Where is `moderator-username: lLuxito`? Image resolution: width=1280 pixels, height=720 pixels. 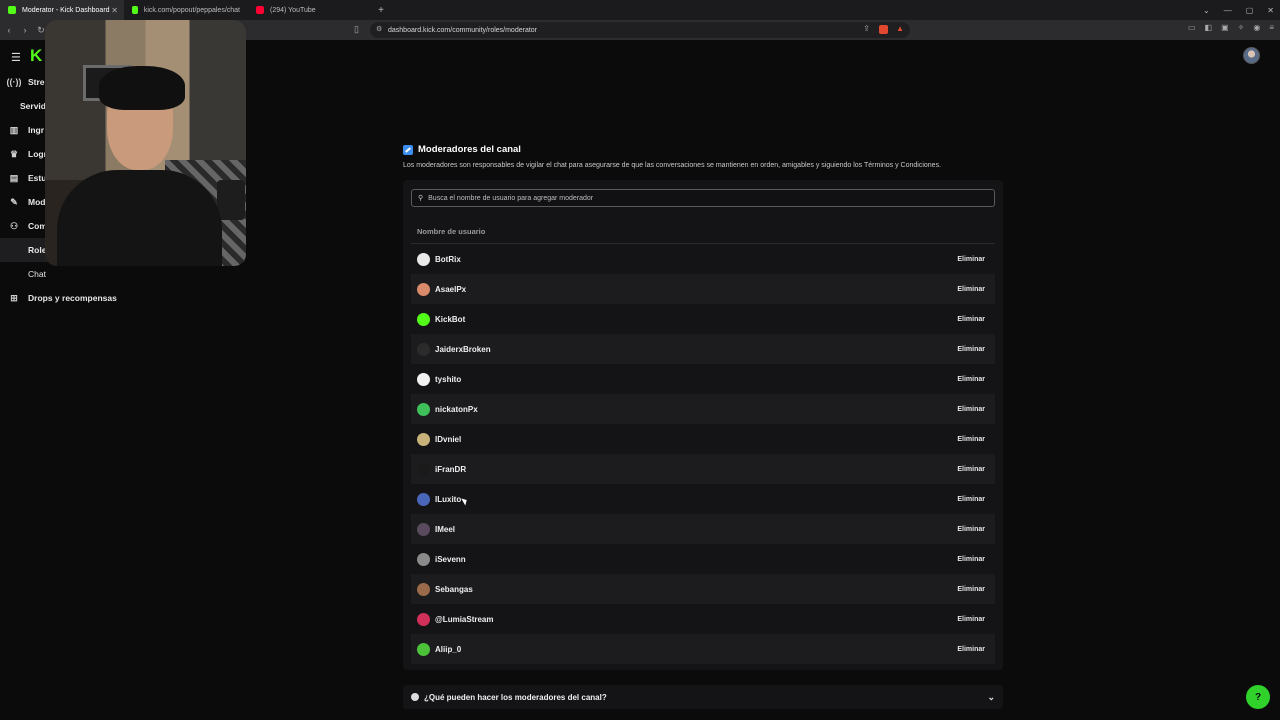
moderator-username: lLuxito is located at coordinates (448, 499).